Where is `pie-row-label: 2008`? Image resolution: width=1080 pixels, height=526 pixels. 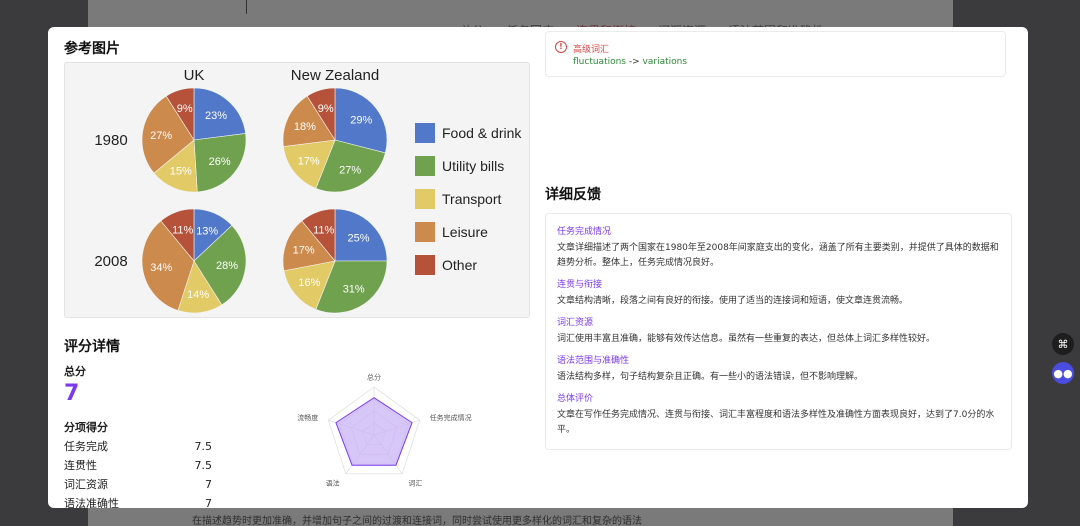
pie-row-label: 2008 is located at coordinates (110, 261).